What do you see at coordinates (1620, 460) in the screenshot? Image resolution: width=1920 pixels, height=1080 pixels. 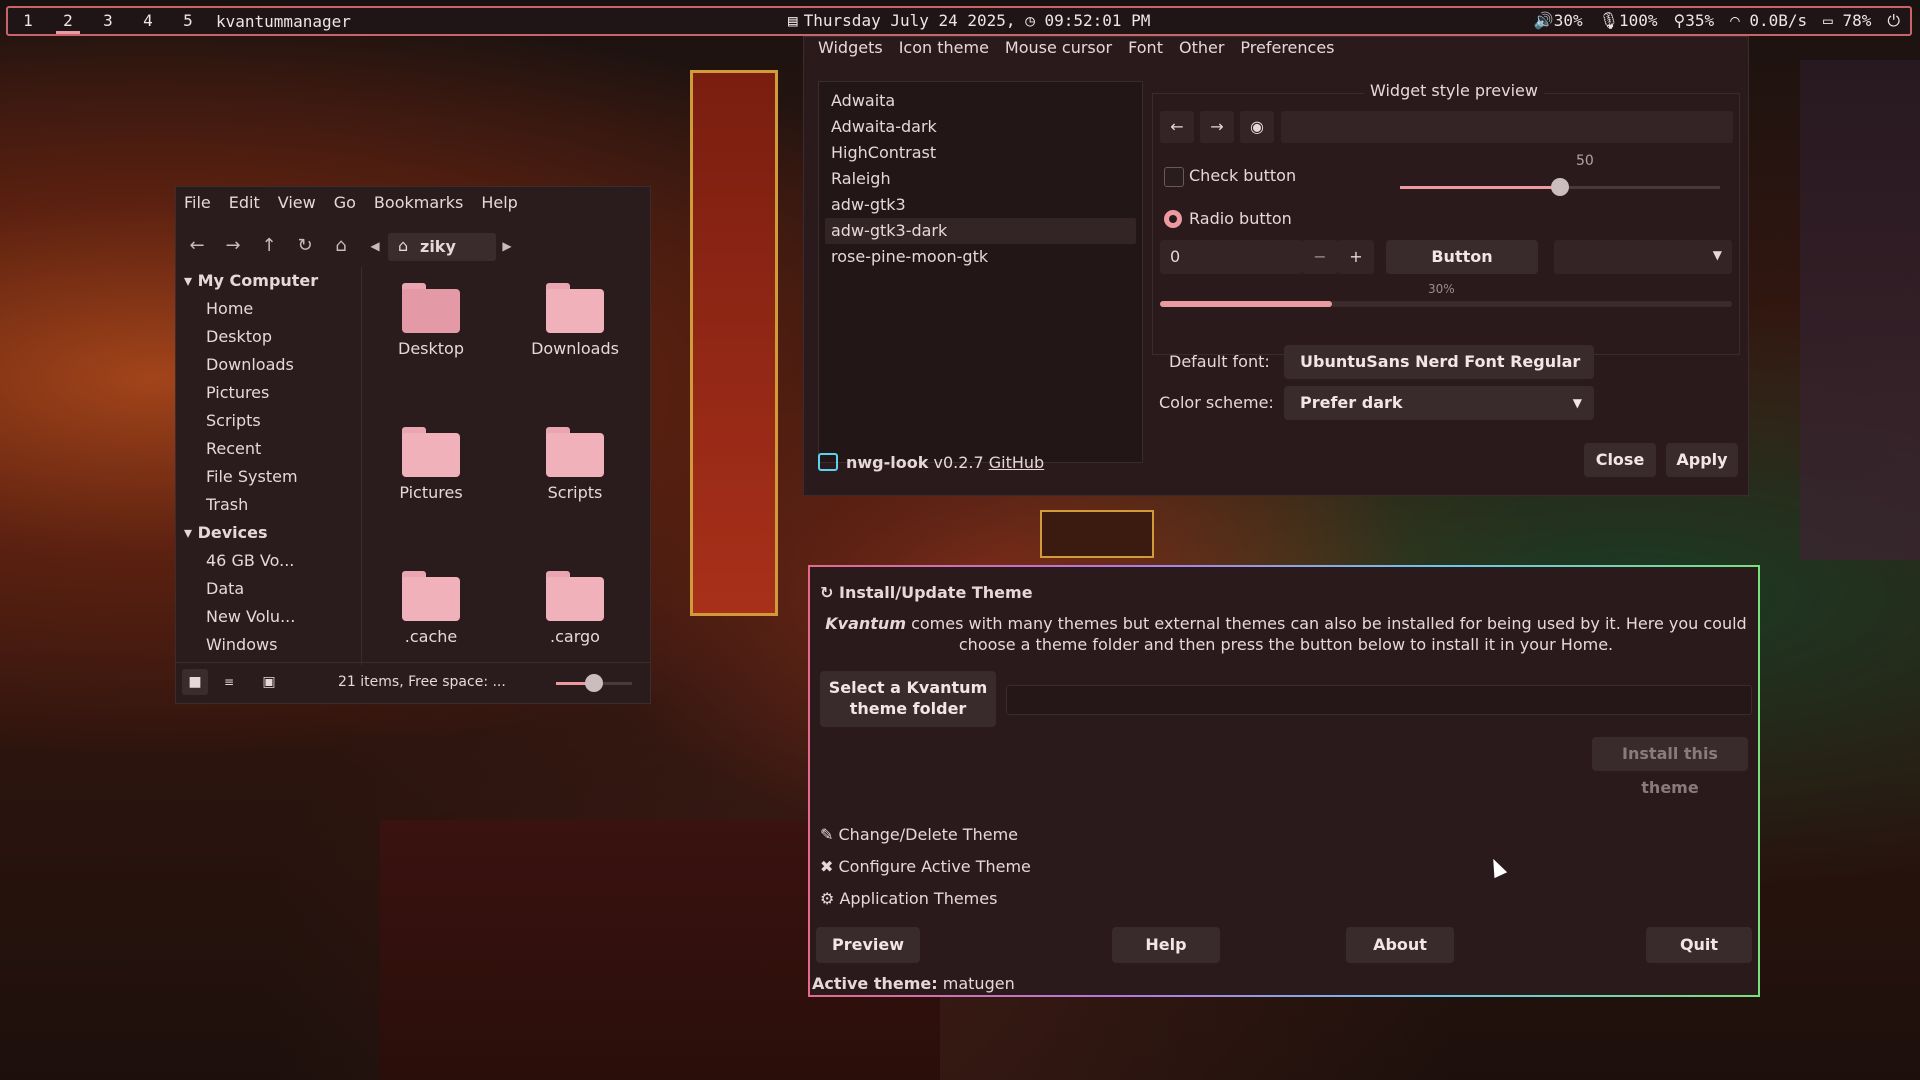 I see `close-button: Close` at bounding box center [1620, 460].